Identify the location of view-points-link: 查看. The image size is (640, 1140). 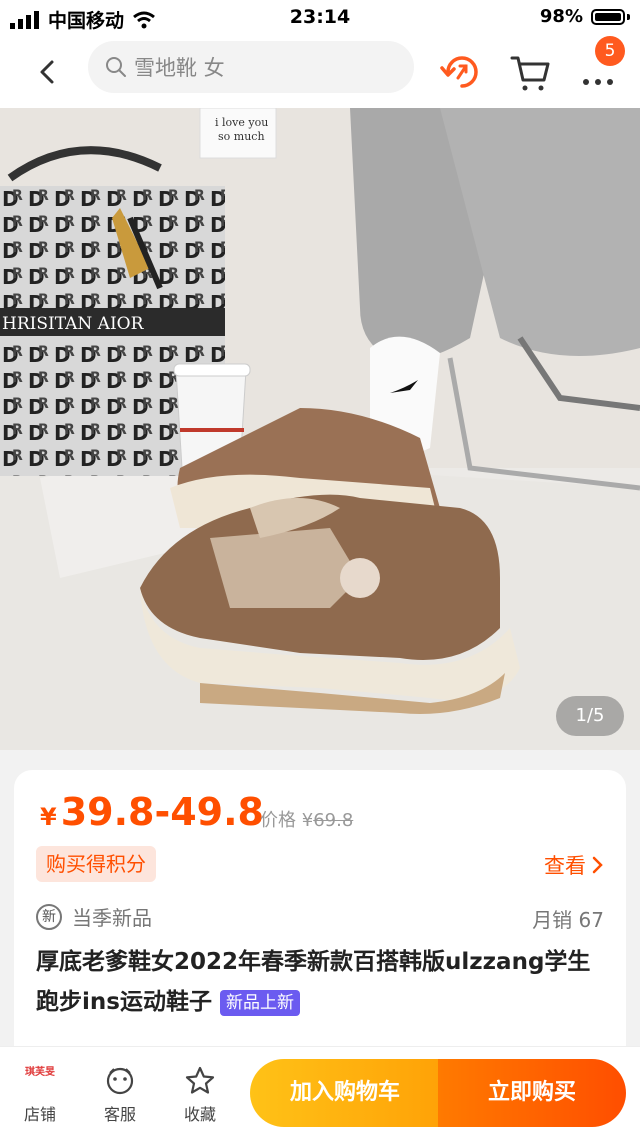
(574, 865).